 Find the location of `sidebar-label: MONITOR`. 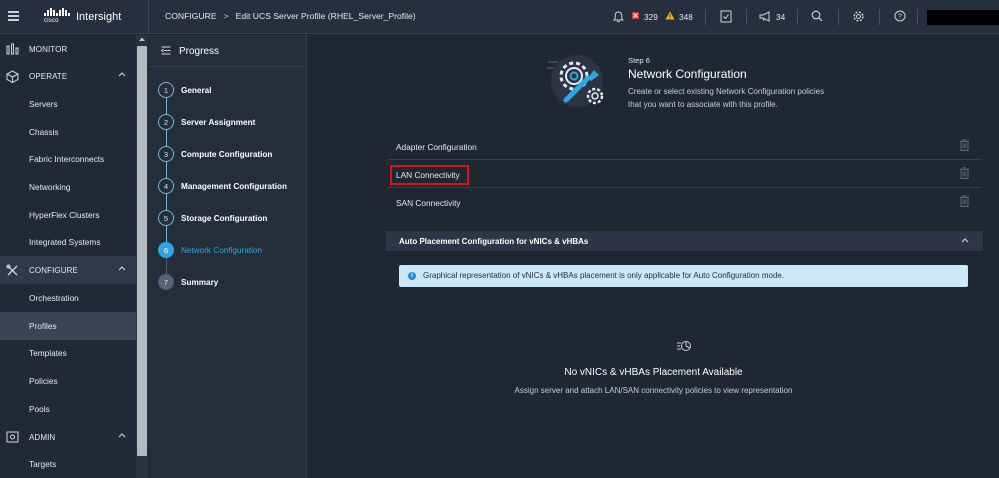

sidebar-label: MONITOR is located at coordinates (48, 49).